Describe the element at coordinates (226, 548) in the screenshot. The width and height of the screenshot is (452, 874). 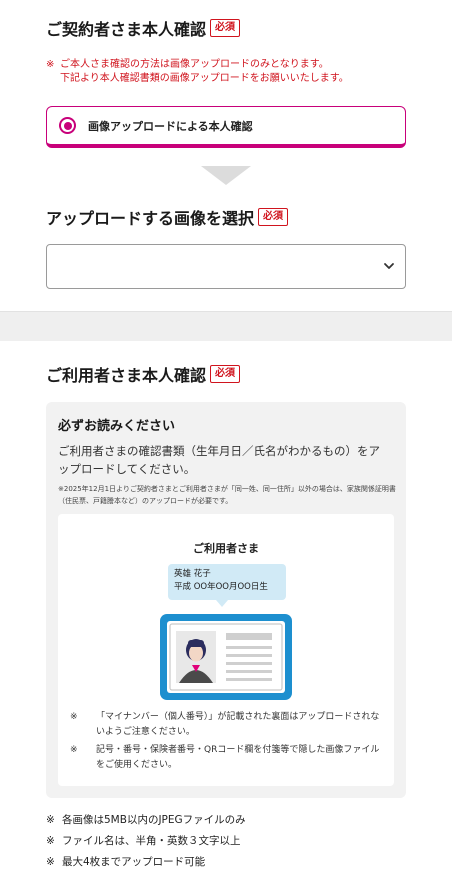
I see `illustration-title: ご利用者さま` at that location.